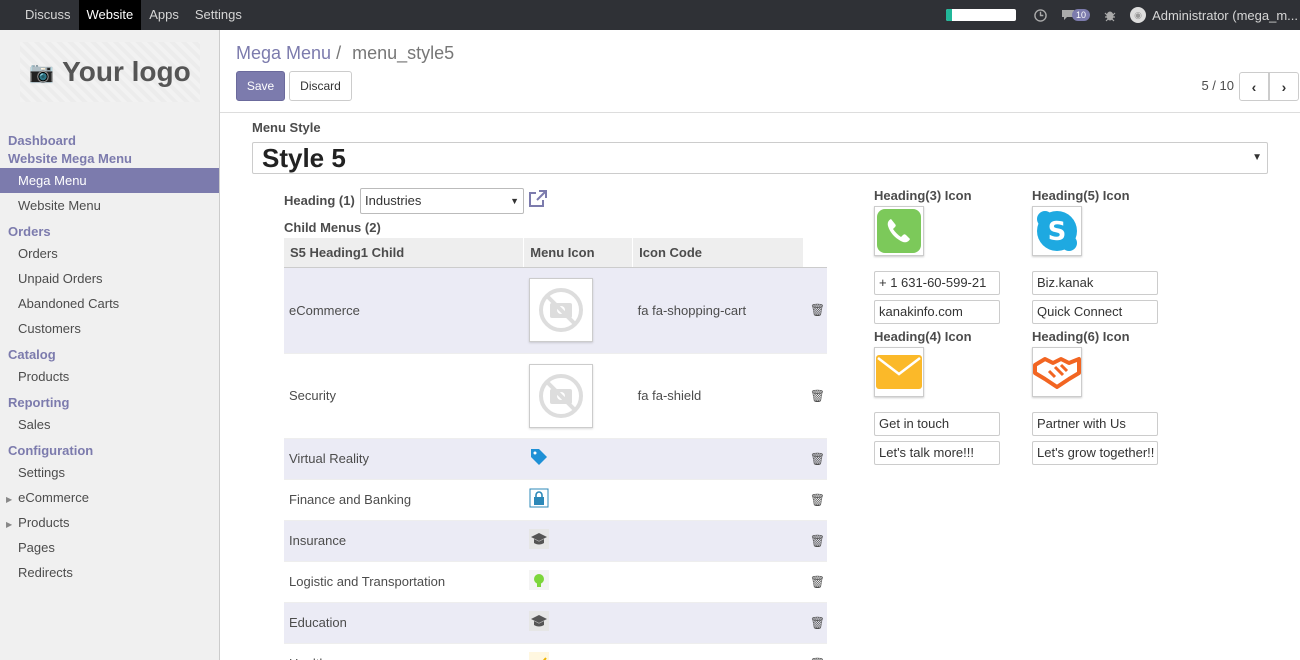  What do you see at coordinates (260, 86) in the screenshot?
I see `save-button: Save` at bounding box center [260, 86].